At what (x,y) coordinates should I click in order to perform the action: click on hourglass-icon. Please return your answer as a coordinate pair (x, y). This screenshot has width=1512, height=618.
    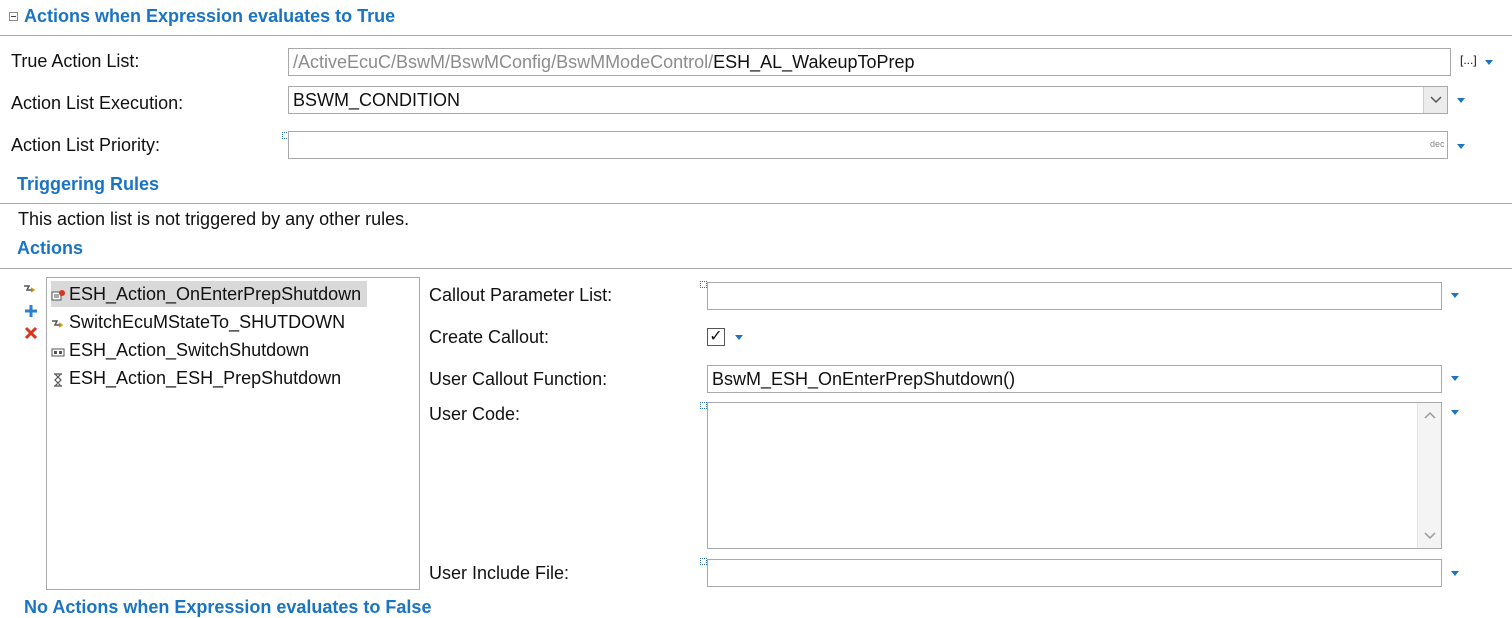
    Looking at the image, I should click on (58, 379).